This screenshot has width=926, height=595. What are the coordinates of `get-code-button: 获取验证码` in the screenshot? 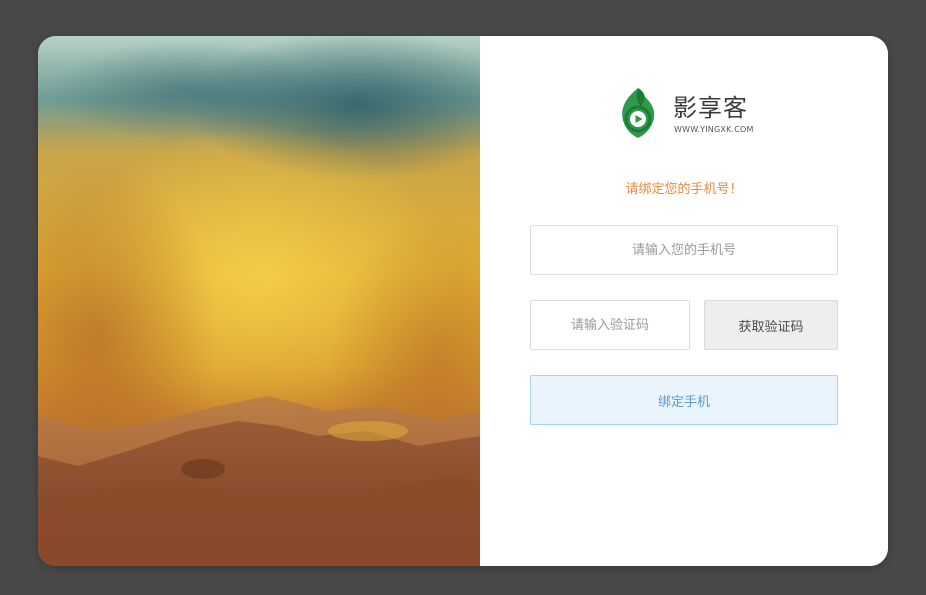 It's located at (771, 325).